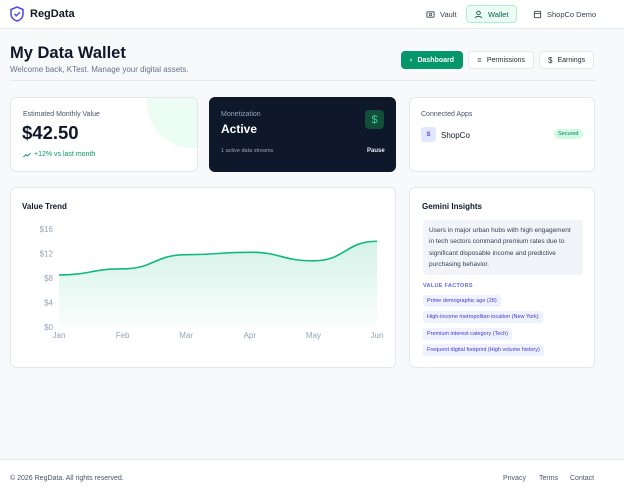  Describe the element at coordinates (212, 282) in the screenshot. I see `value-trend-chart: $0$4$8$12$16Jan Feb Mar Apr May Jun` at that location.